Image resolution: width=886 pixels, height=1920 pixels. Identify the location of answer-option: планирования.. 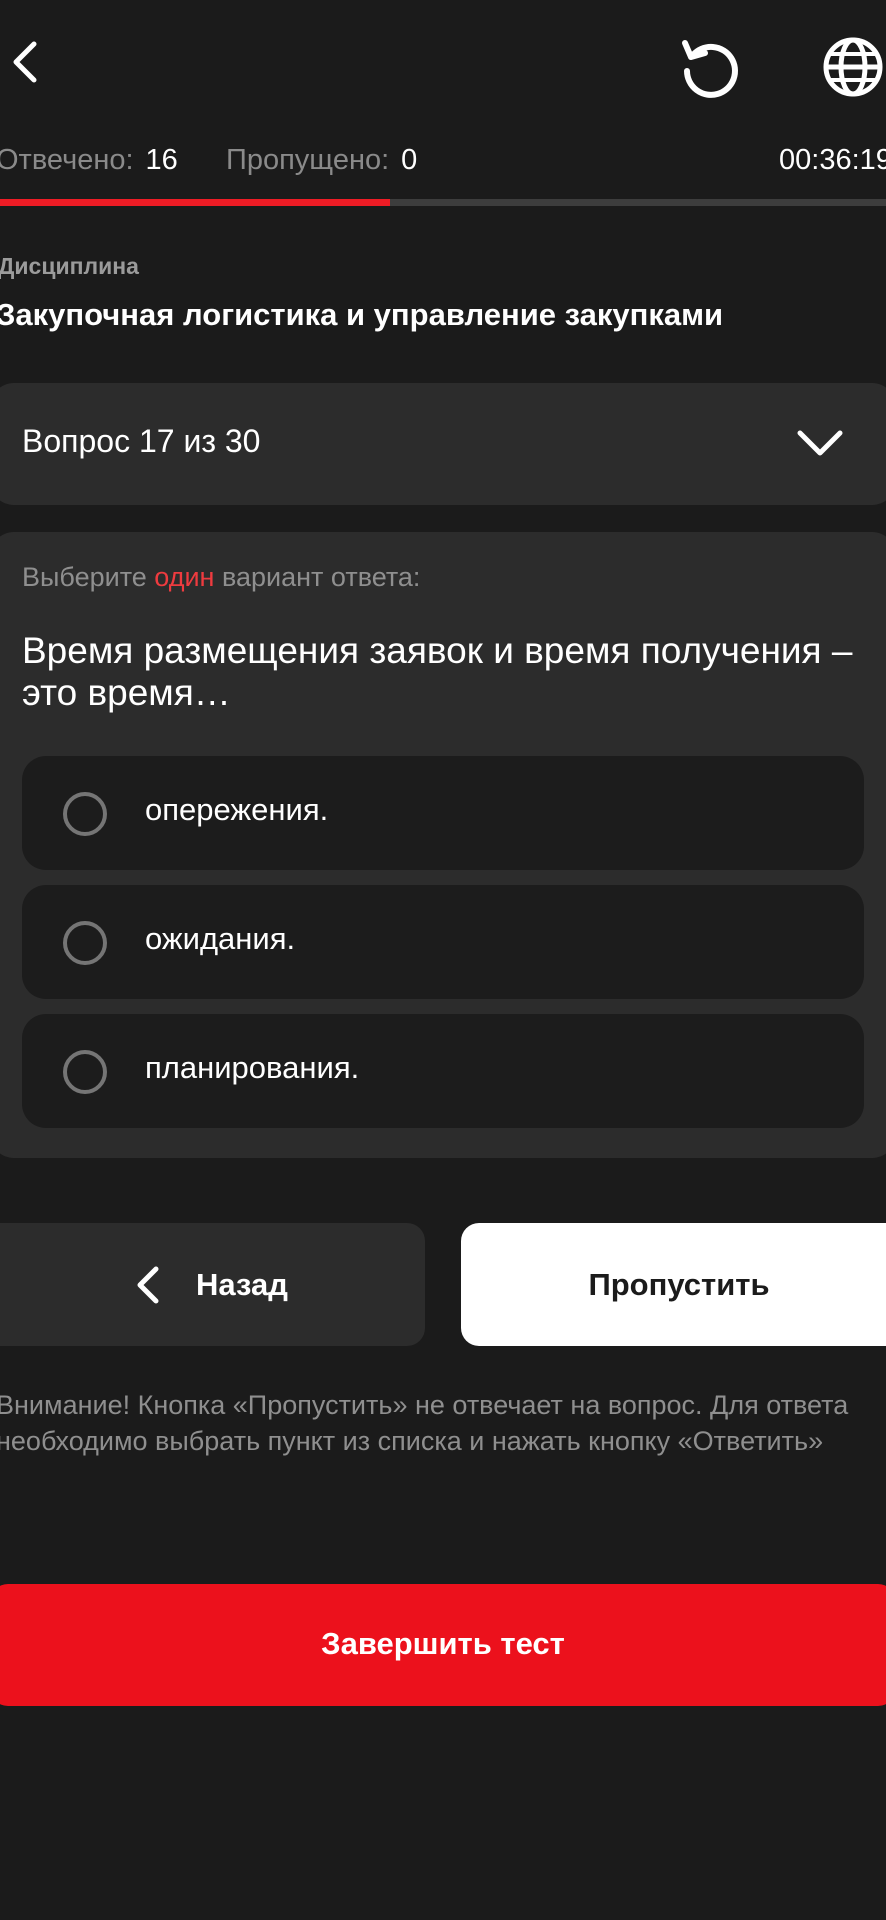
(443, 1071).